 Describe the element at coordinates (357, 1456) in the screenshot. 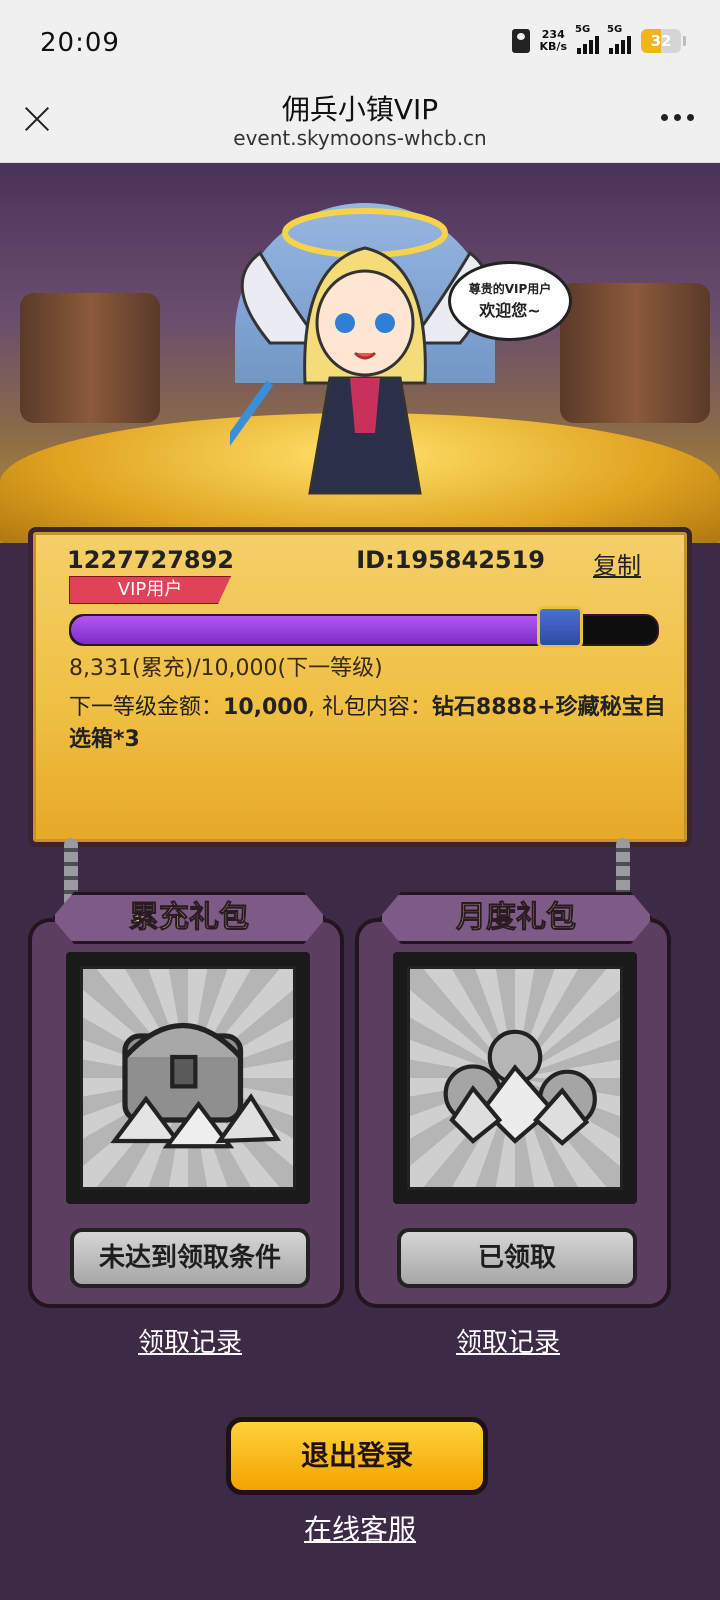

I see `logout-button: 退出登录` at that location.